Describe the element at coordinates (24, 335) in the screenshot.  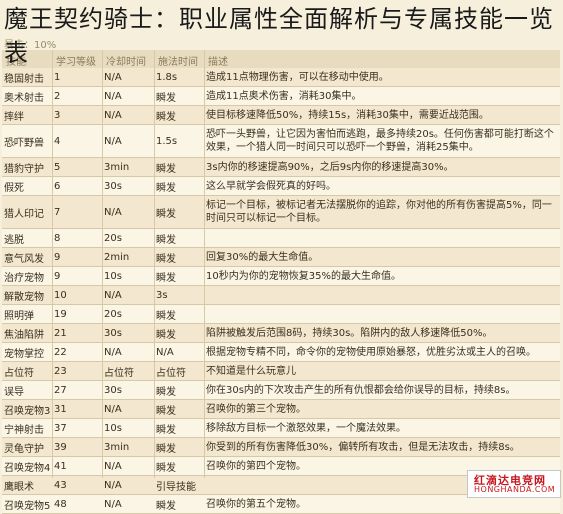
I see `skill-name: 焦油陷阱` at that location.